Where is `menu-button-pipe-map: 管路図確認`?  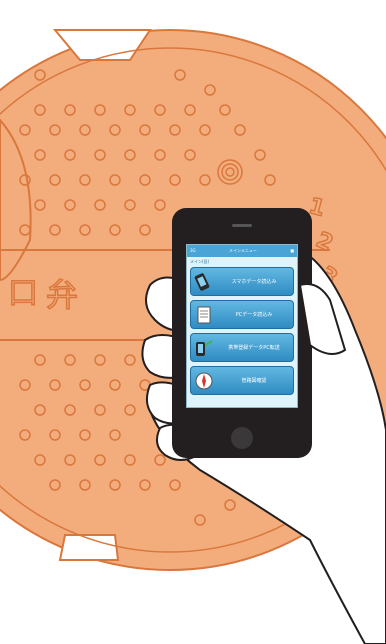
menu-button-pipe-map: 管路図確認 is located at coordinates (242, 380).